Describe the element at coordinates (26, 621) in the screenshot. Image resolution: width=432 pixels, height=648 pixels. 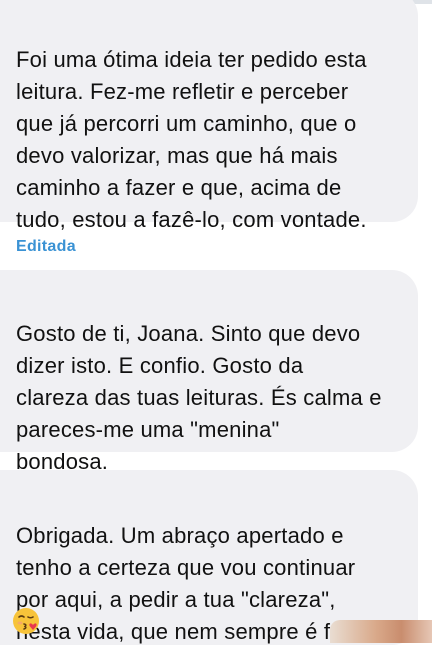
I see `kissing-face-with-heart-icon` at that location.